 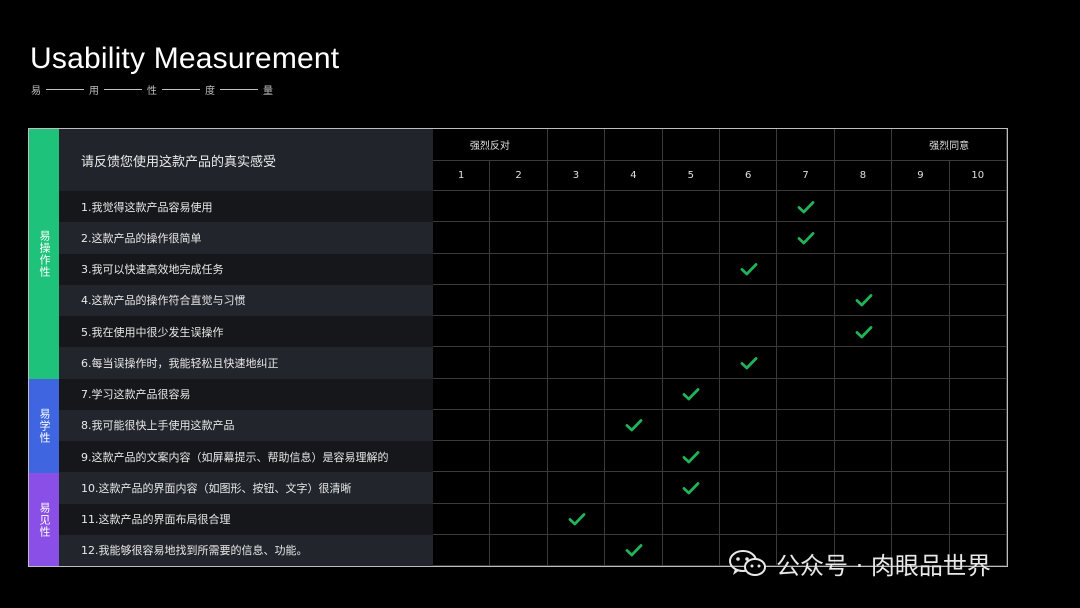 I want to click on question-row: 1.我觉得这款产品容易使用, so click(x=246, y=207).